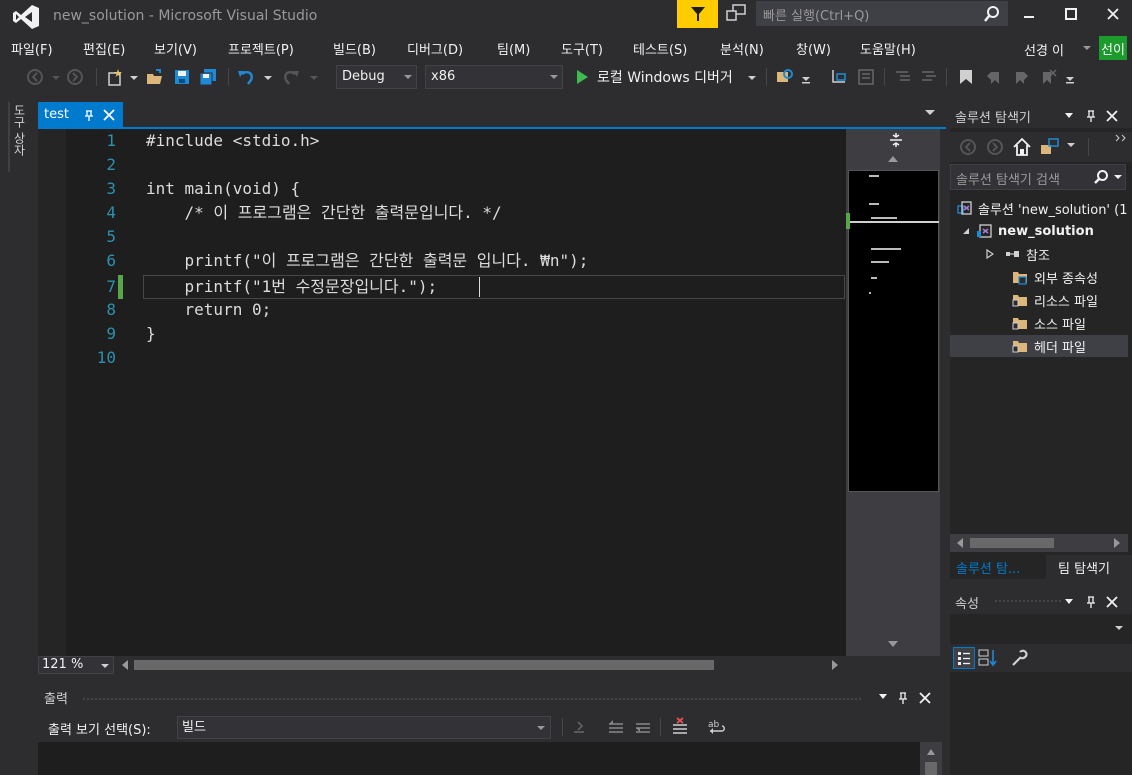 This screenshot has height=775, width=1132. Describe the element at coordinates (931, 768) in the screenshot. I see `output-scroll-thumb` at that location.